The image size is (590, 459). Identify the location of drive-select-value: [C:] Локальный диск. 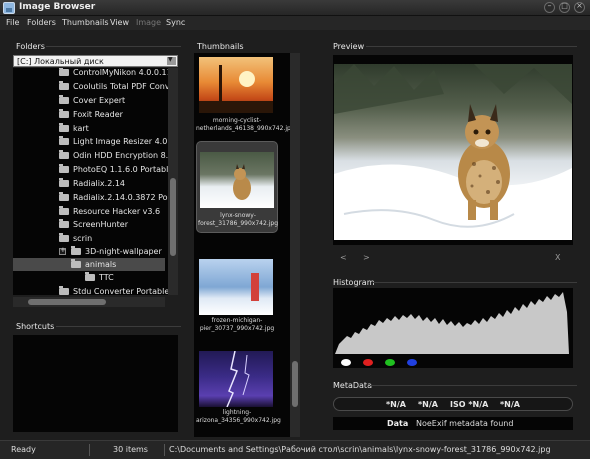
(60, 61).